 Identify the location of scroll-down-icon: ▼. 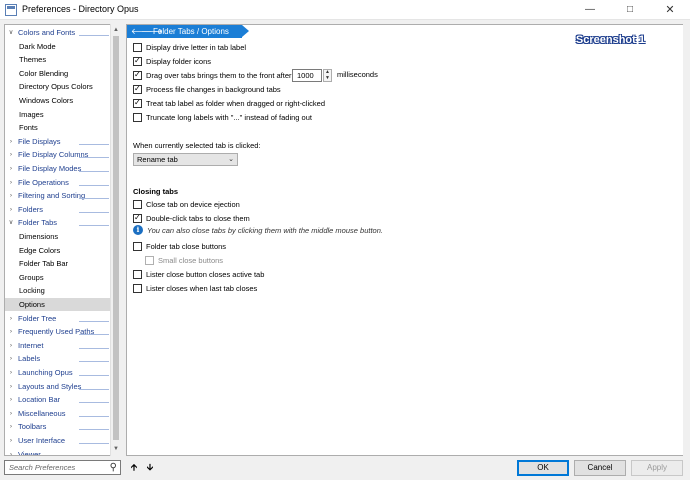
(116, 449).